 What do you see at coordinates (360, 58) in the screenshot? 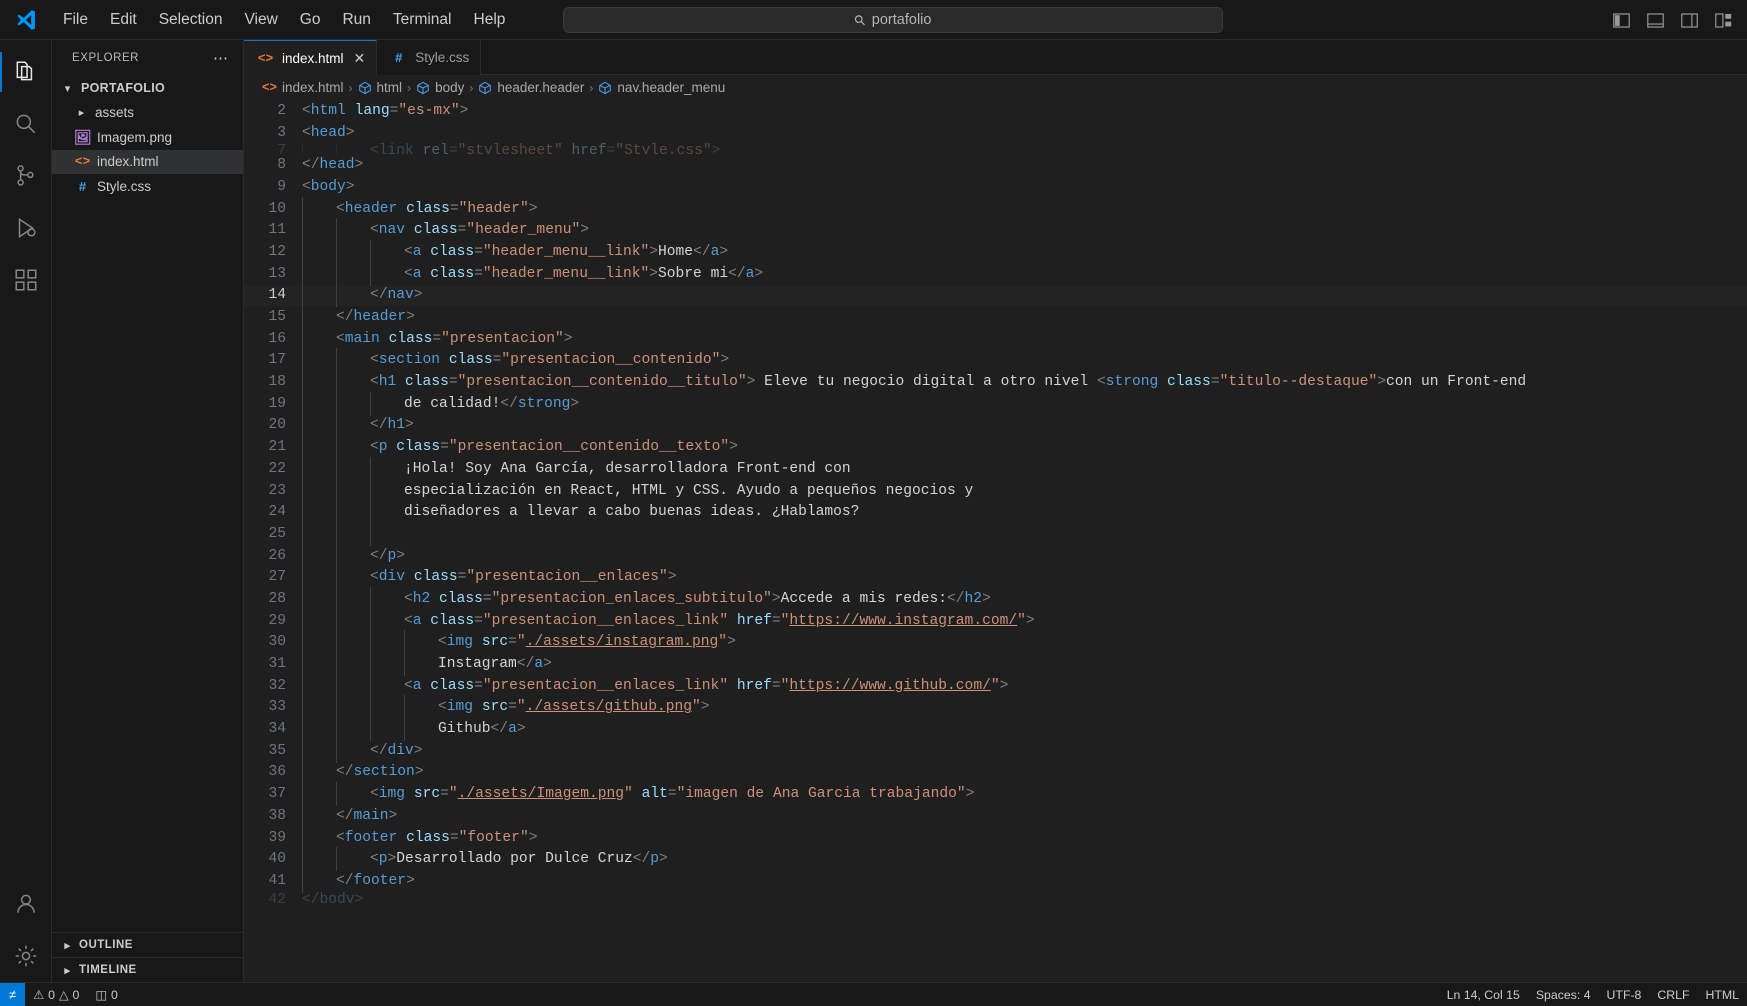
I see `close-icon: ✕` at bounding box center [360, 58].